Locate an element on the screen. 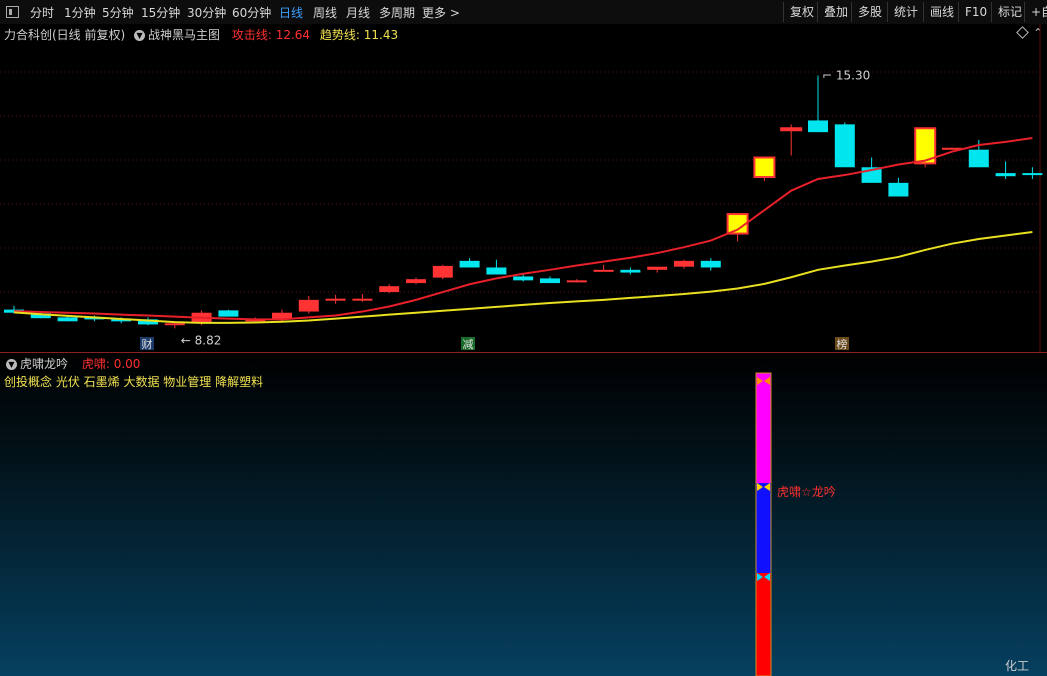 The image size is (1047, 676). low-price-label: ← 8.82 is located at coordinates (201, 340).